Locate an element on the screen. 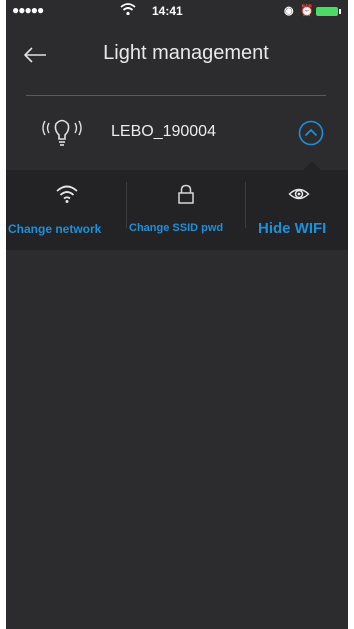 The width and height of the screenshot is (354, 629). device-row: LEBO_190004 is located at coordinates (177, 135).